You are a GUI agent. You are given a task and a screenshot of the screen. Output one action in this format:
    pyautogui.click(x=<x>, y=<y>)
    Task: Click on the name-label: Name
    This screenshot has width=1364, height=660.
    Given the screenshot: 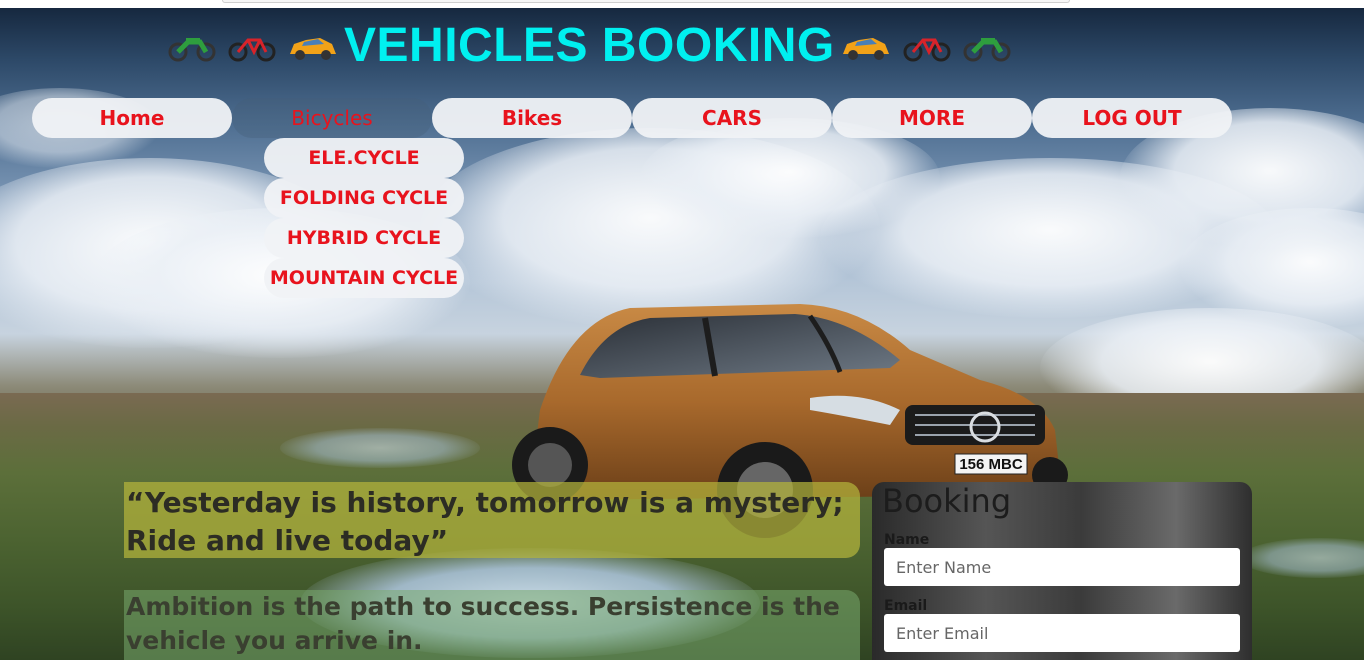 What is the action you would take?
    pyautogui.click(x=907, y=540)
    